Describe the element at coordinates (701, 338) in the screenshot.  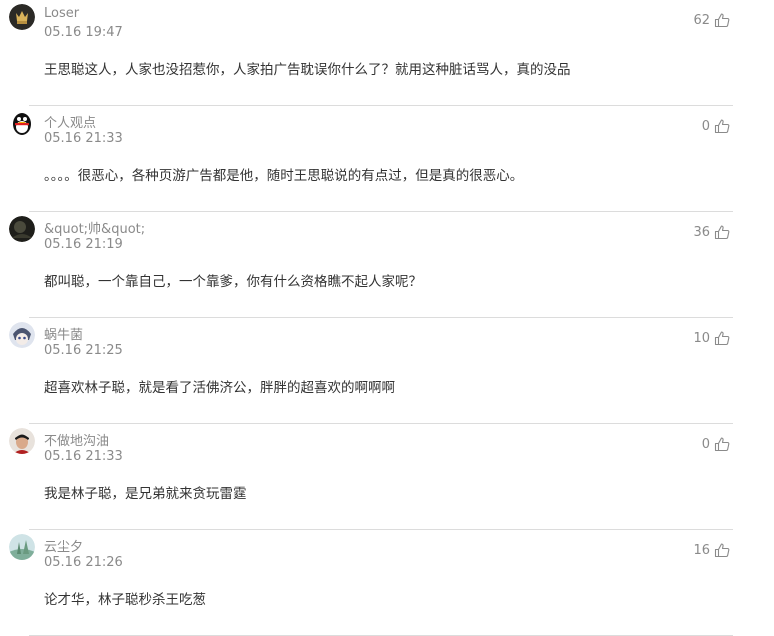
I see `like-count: 10` at that location.